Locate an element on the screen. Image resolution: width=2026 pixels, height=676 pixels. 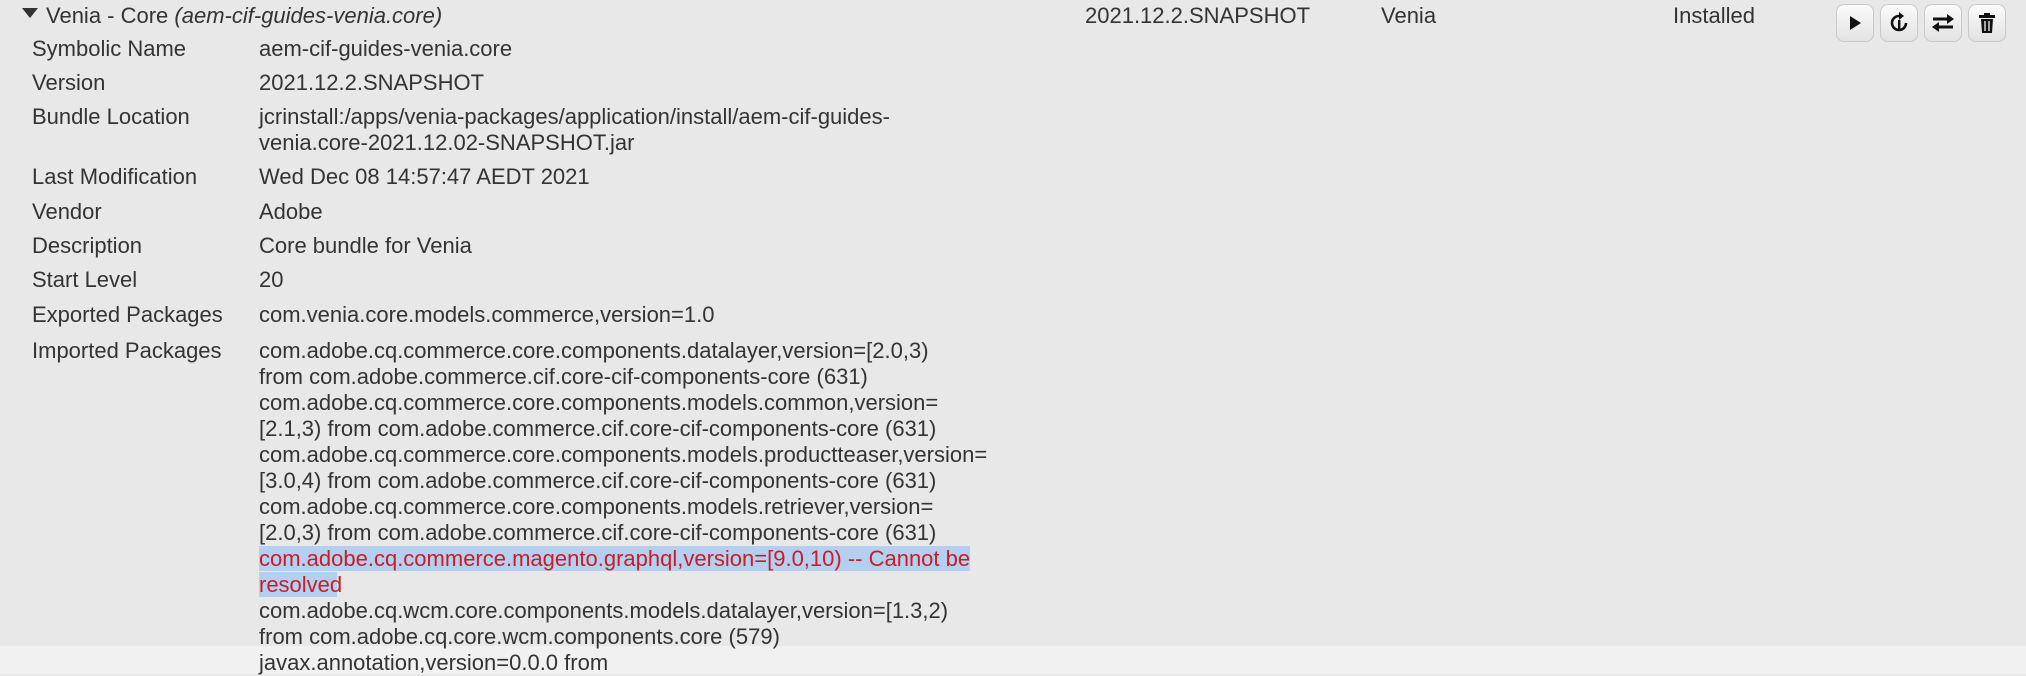
bundle-name: Venia - Core (aem-cif-guides-venia.core) is located at coordinates (244, 16).